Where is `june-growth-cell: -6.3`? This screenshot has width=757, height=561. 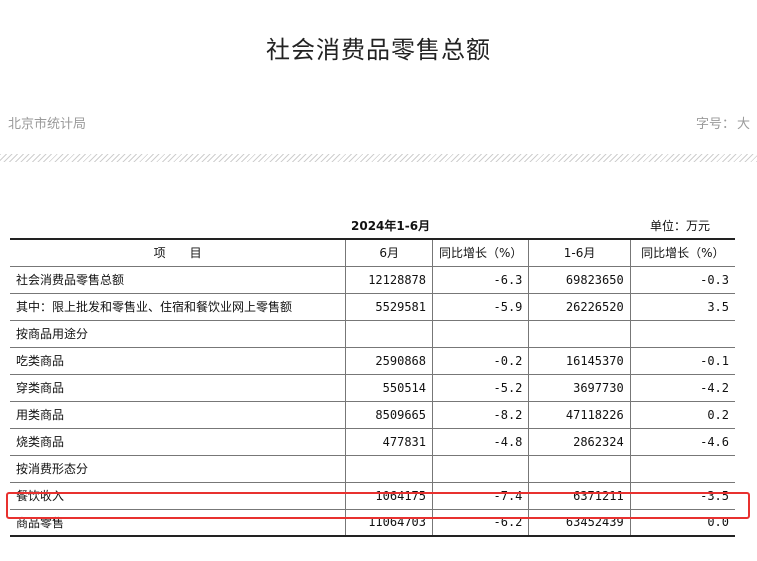 june-growth-cell: -6.3 is located at coordinates (480, 279).